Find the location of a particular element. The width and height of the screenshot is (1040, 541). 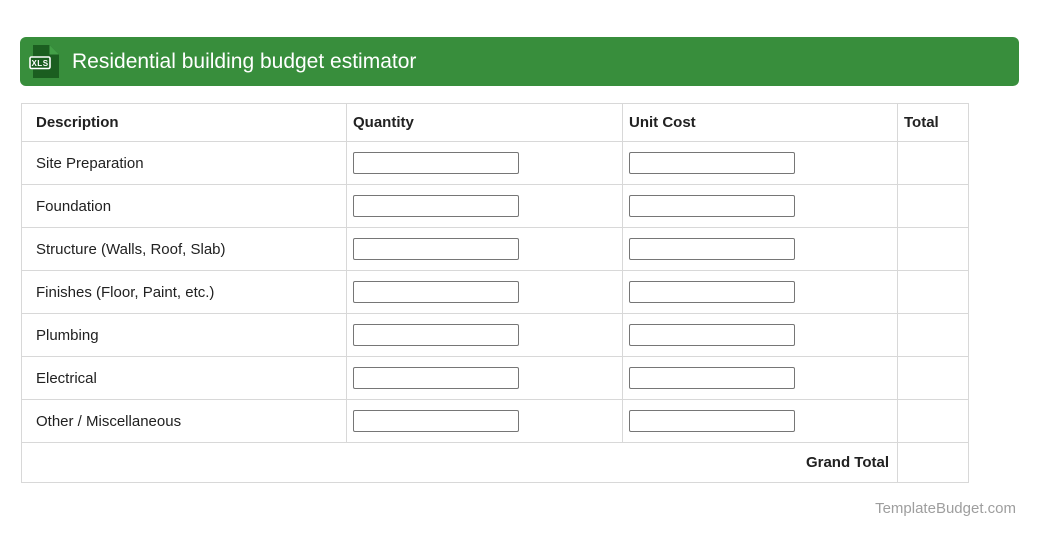

table-header-row: Description Quantity Unit Cost Total is located at coordinates (495, 122).